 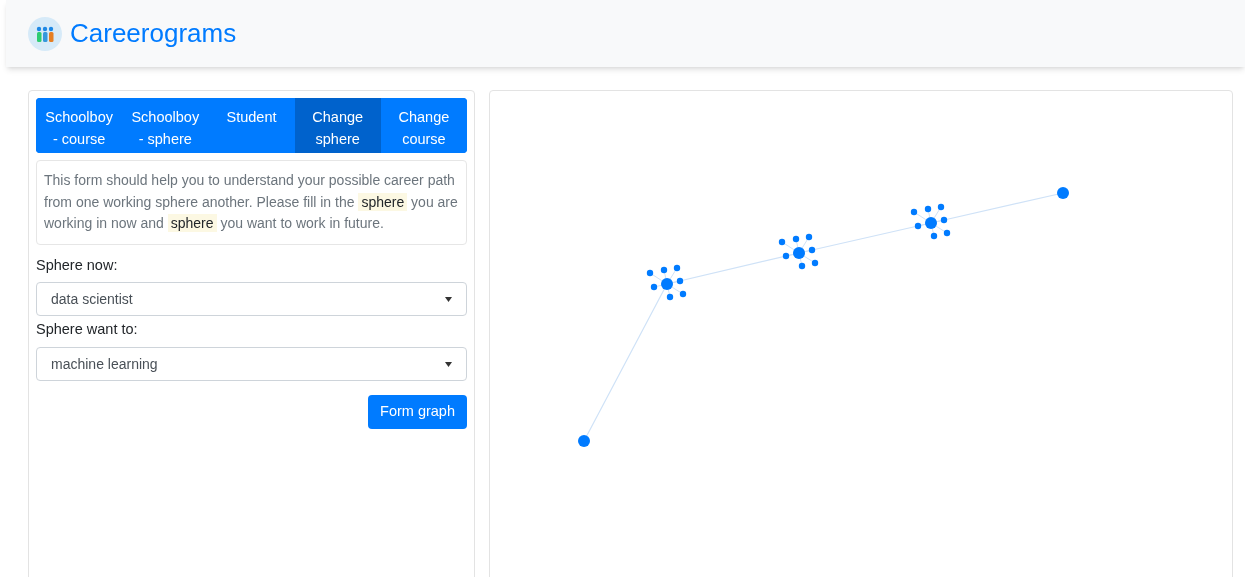 I want to click on select-field: machine learning, so click(x=251, y=364).